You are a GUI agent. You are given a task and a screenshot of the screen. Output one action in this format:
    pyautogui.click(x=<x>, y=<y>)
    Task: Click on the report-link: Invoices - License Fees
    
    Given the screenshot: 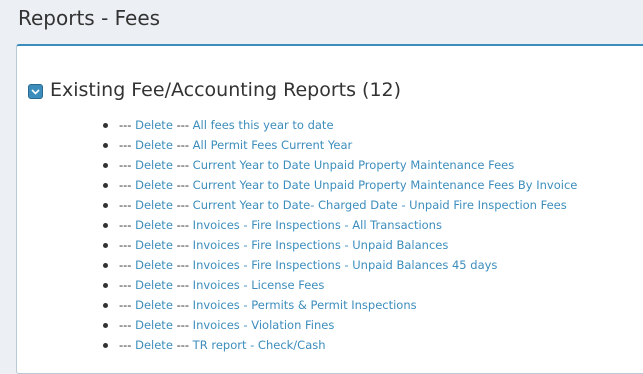 What is the action you would take?
    pyautogui.click(x=259, y=285)
    